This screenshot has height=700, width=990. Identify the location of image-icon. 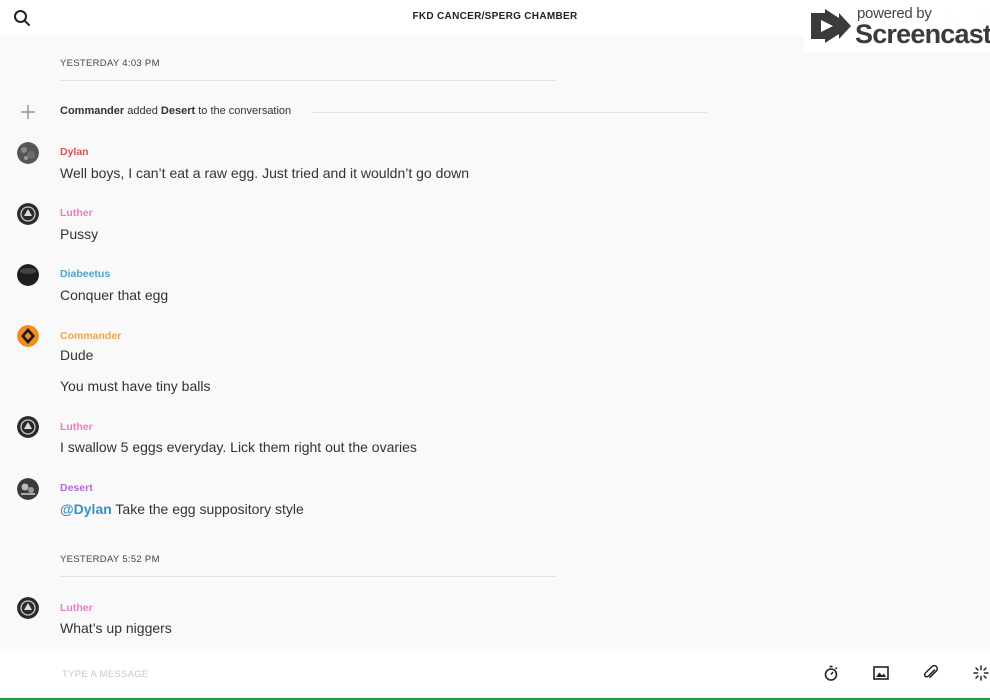
(881, 673).